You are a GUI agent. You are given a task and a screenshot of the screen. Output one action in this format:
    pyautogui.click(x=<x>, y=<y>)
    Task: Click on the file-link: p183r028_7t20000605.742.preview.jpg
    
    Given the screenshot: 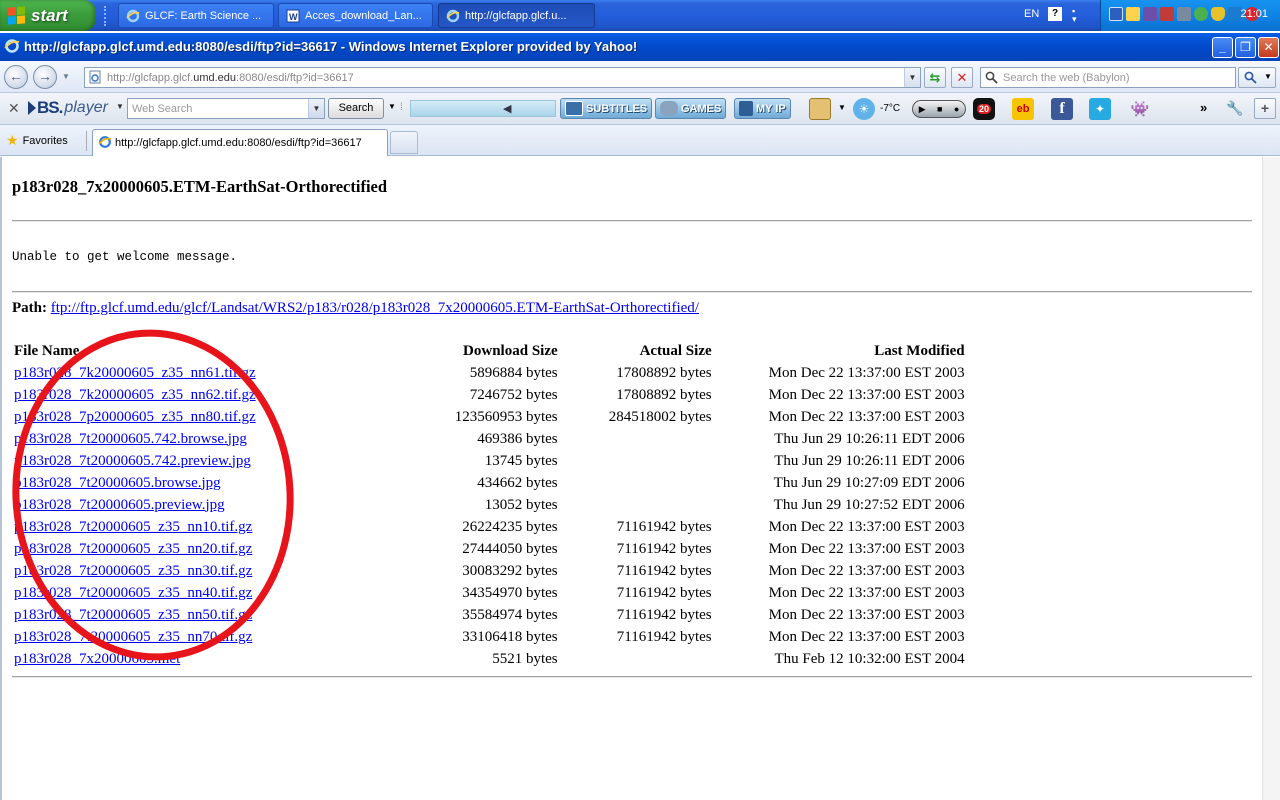 What is the action you would take?
    pyautogui.click(x=132, y=461)
    